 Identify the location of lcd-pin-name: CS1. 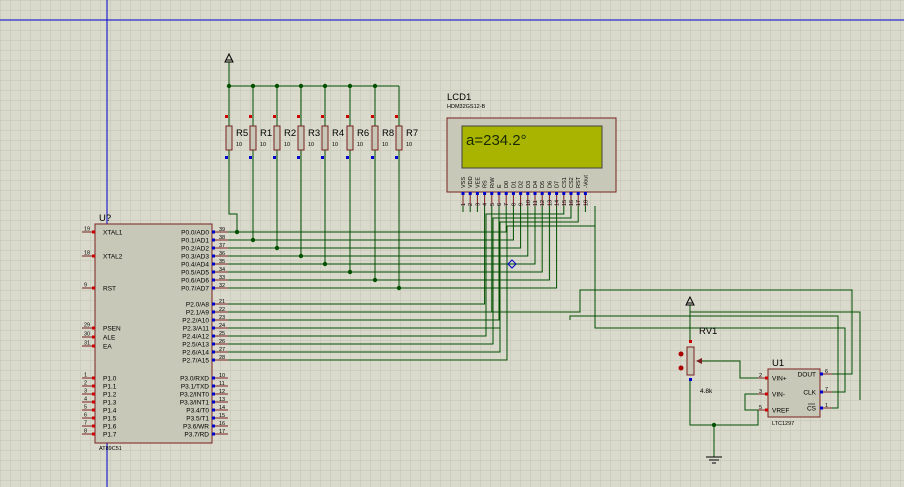
(565, 182).